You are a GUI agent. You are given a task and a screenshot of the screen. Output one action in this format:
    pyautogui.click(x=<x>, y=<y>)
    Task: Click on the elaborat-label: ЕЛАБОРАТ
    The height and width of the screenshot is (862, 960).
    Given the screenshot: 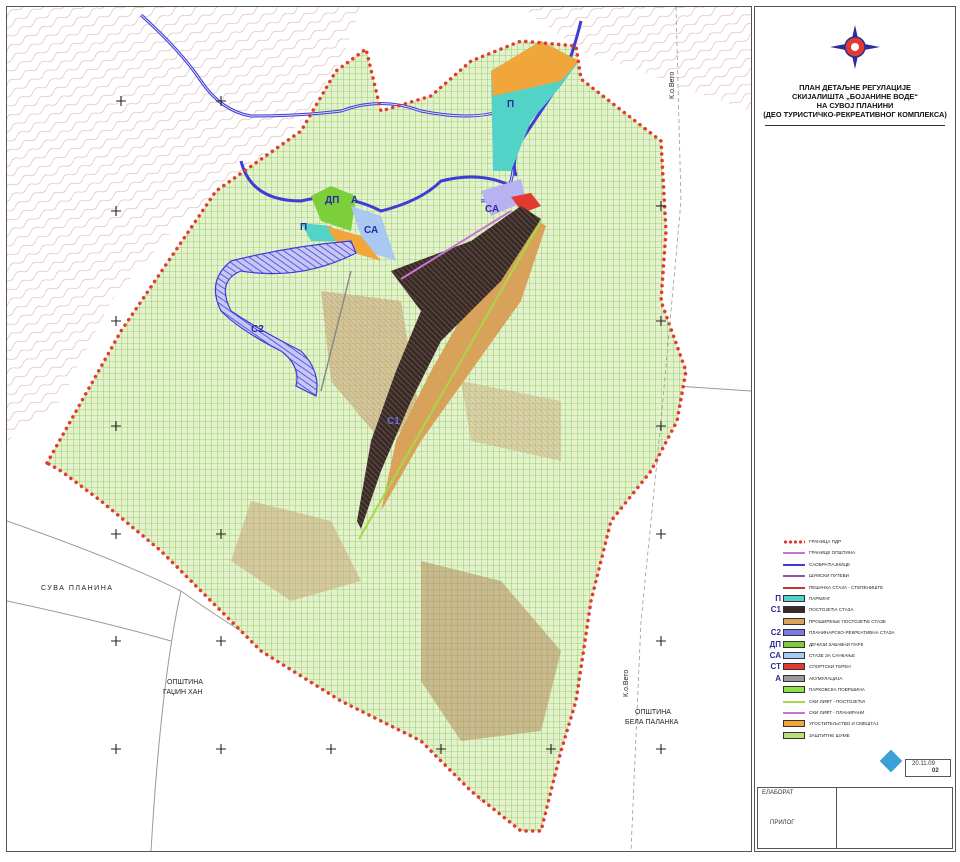 What is the action you would take?
    pyautogui.click(x=778, y=793)
    